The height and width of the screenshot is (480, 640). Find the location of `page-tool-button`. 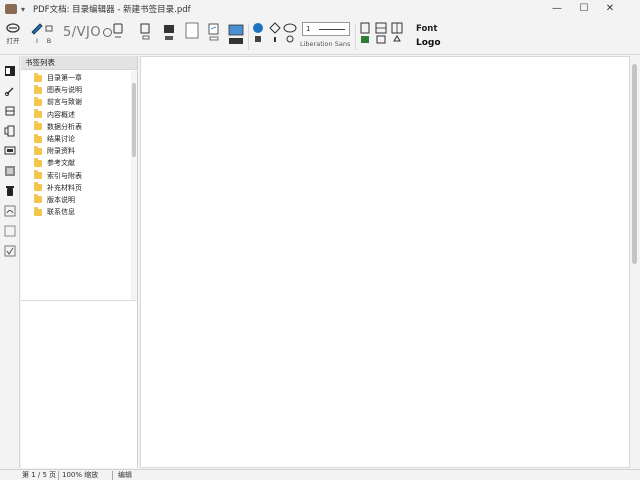

page-tool-button is located at coordinates (214, 37).